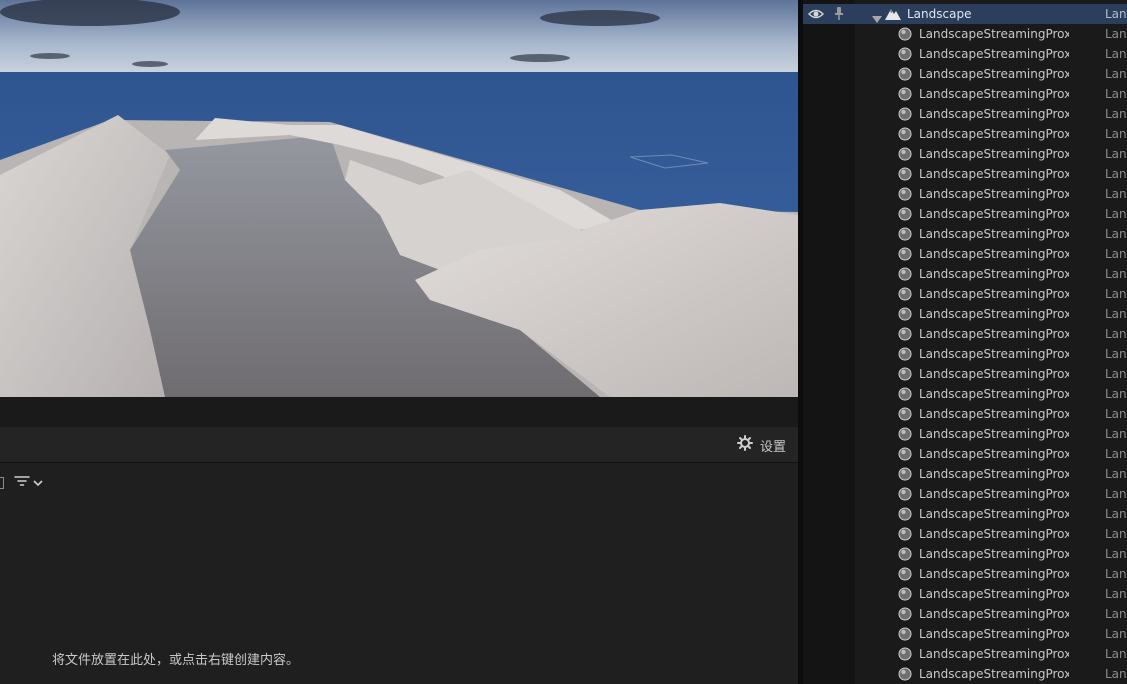 The image size is (1127, 684). I want to click on outliner-row: LandscapeStreamingProxy_2_1 Land, so click(965, 214).